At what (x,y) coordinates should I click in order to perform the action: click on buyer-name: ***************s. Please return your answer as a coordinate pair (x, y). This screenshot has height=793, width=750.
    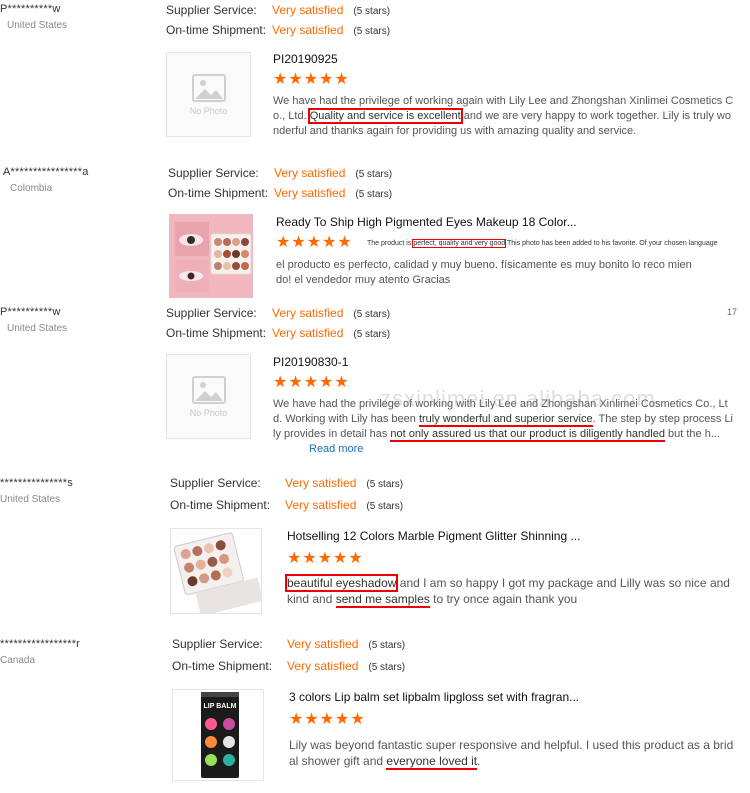
    Looking at the image, I should click on (36, 483).